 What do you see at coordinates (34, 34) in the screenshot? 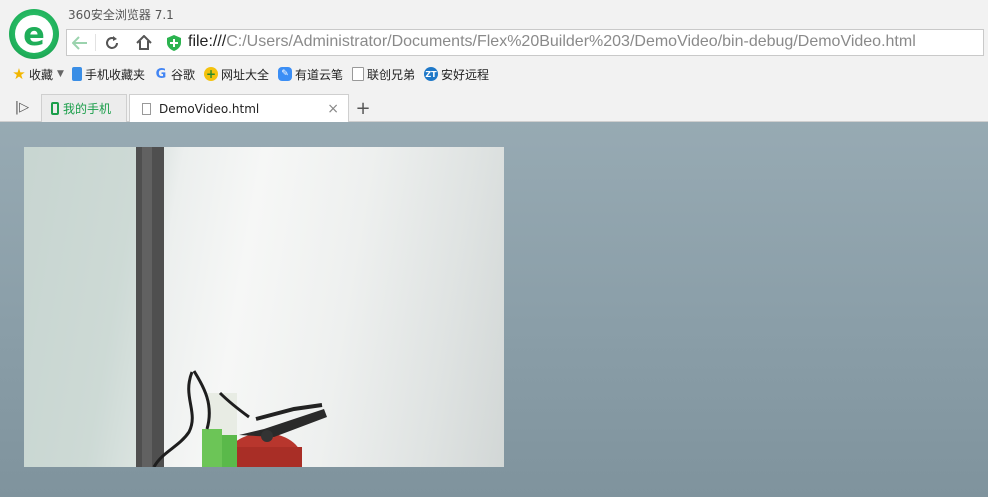
I see `browser-logo-icon: e` at bounding box center [34, 34].